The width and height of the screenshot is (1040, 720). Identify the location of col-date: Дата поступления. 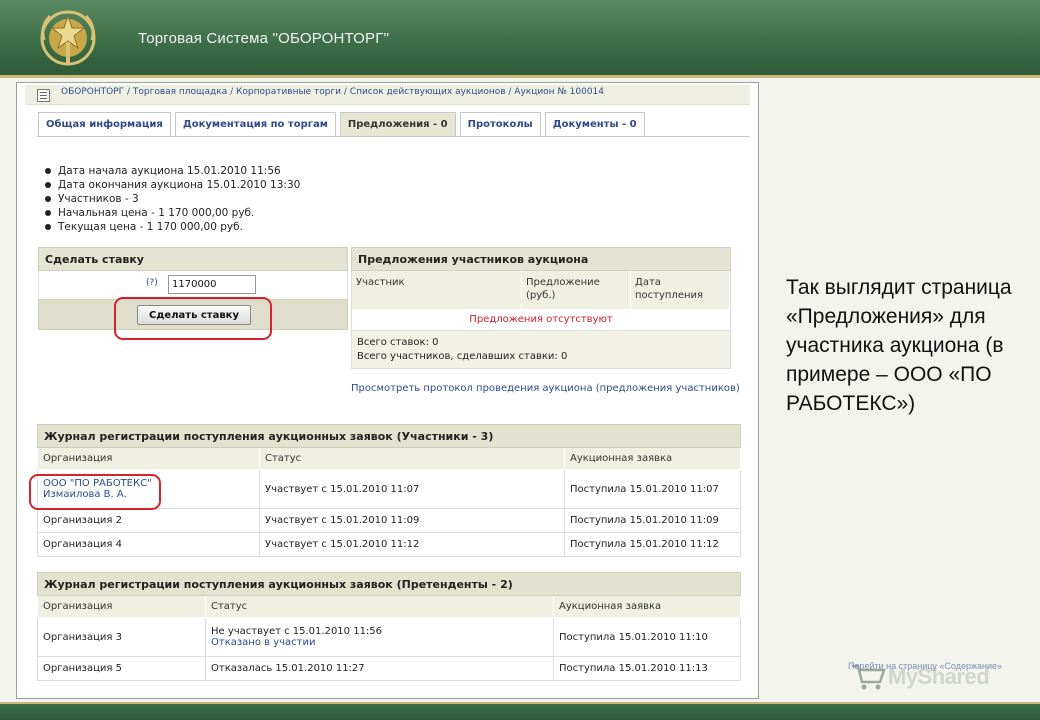
(680, 290).